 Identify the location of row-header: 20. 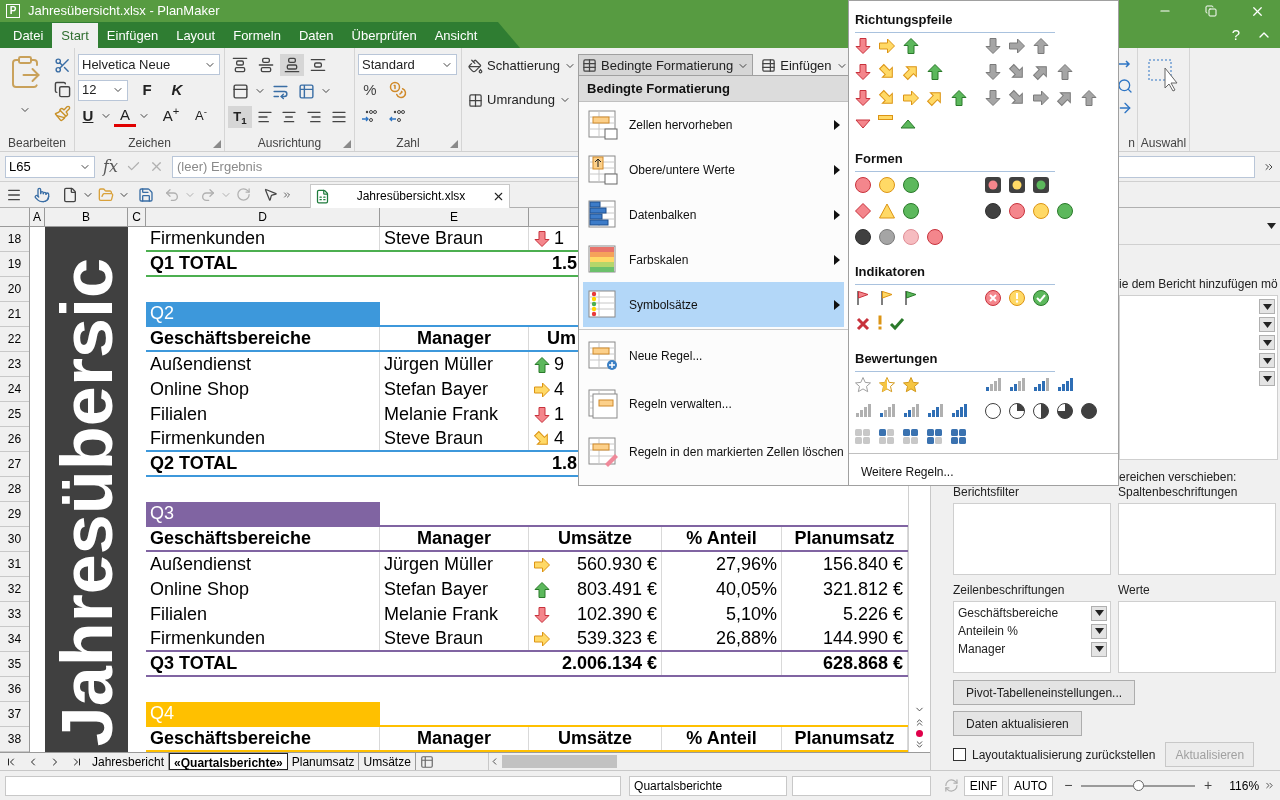
(14, 289).